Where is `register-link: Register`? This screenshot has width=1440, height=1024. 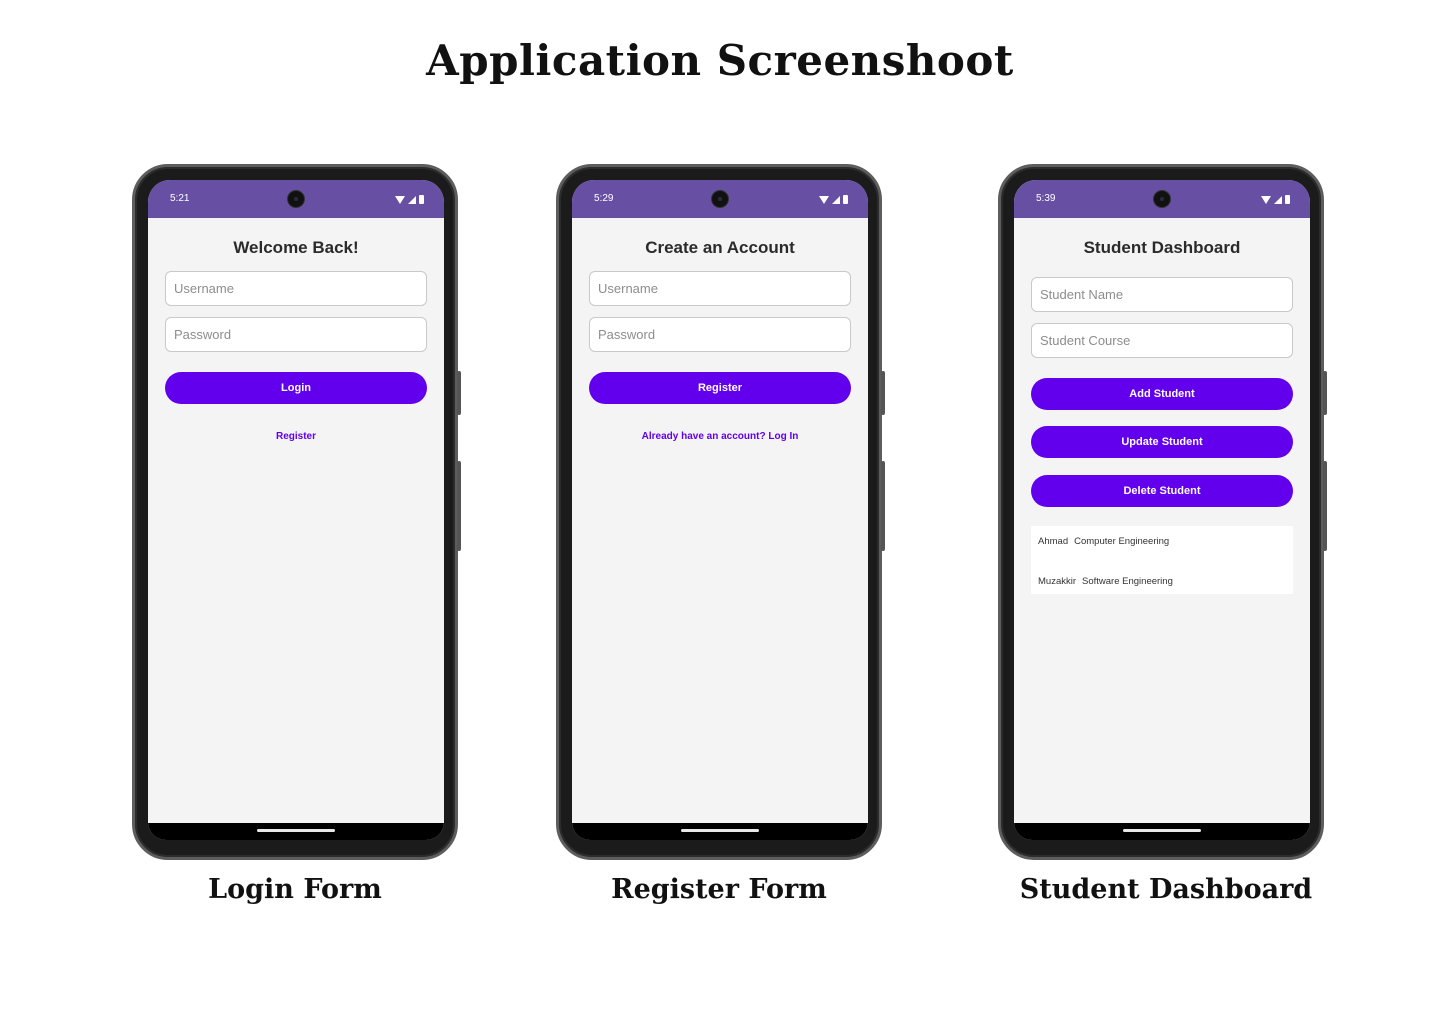
register-link: Register is located at coordinates (296, 436).